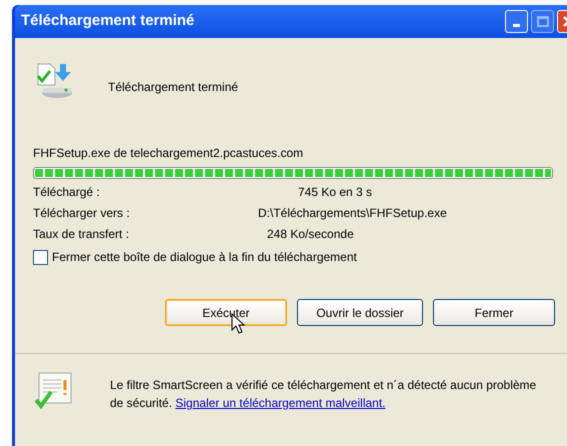 Image resolution: width=567 pixels, height=446 pixels. What do you see at coordinates (494, 312) in the screenshot?
I see `dialog-button: Fermer` at bounding box center [494, 312].